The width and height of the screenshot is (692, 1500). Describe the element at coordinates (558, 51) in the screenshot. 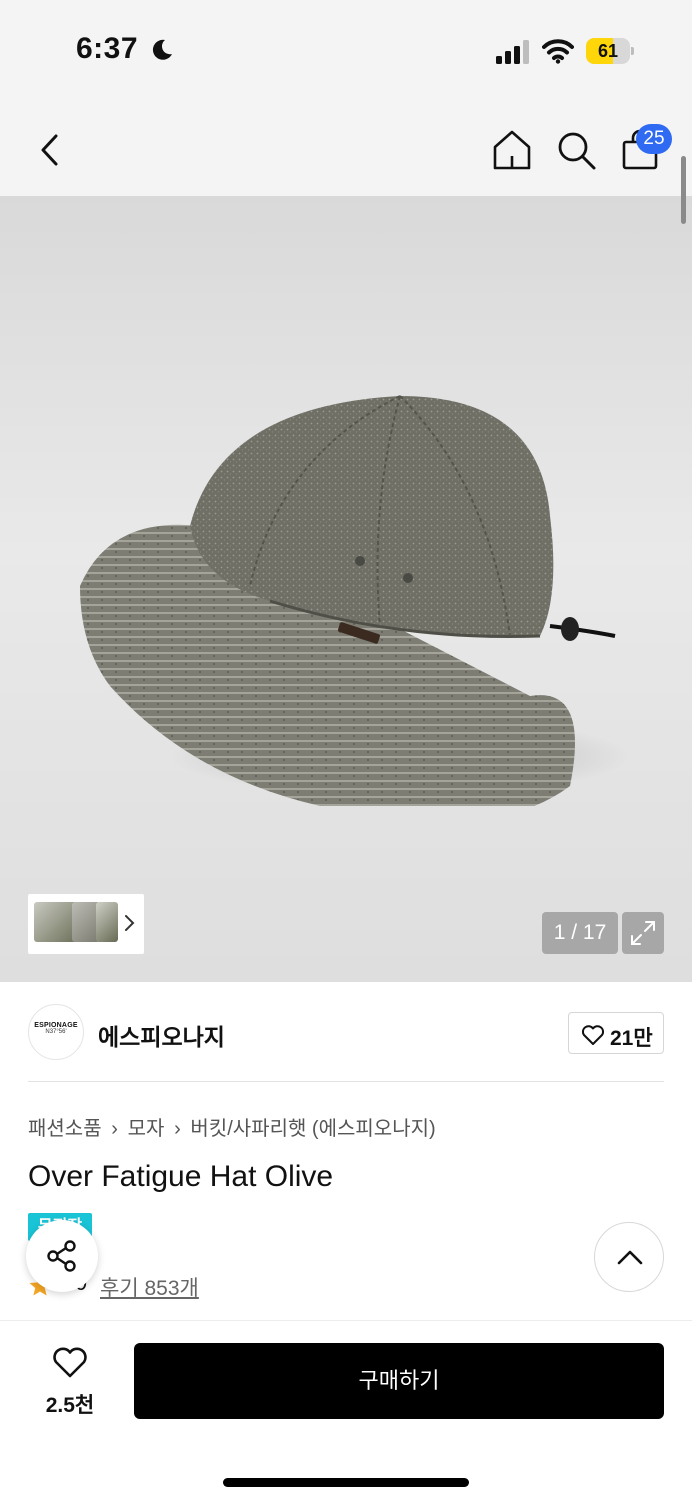

I see `wifi-icon` at that location.